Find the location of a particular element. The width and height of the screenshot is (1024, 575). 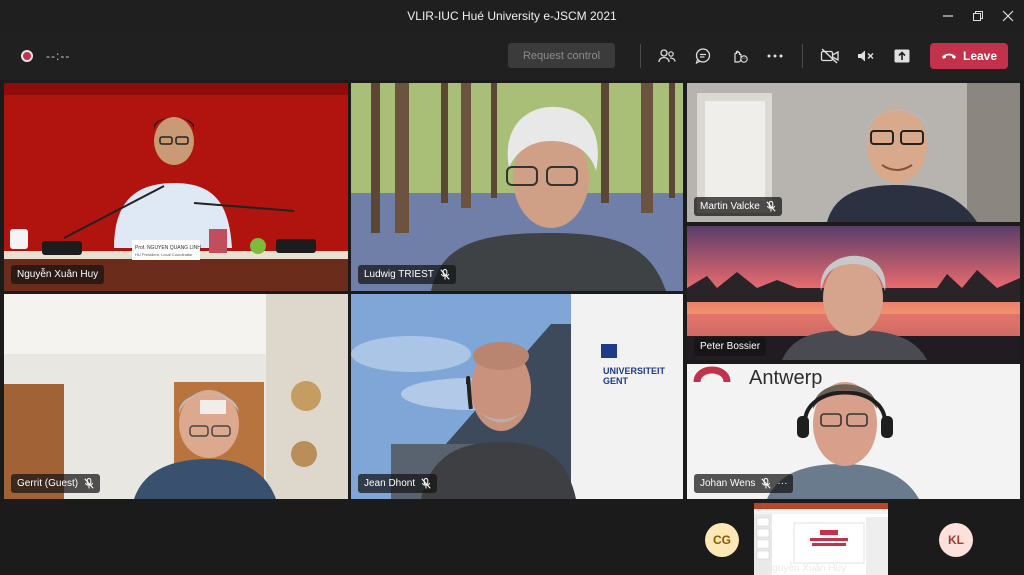

desk-nameplate-sub: HU President, Local Coordinator is located at coordinates (164, 254).